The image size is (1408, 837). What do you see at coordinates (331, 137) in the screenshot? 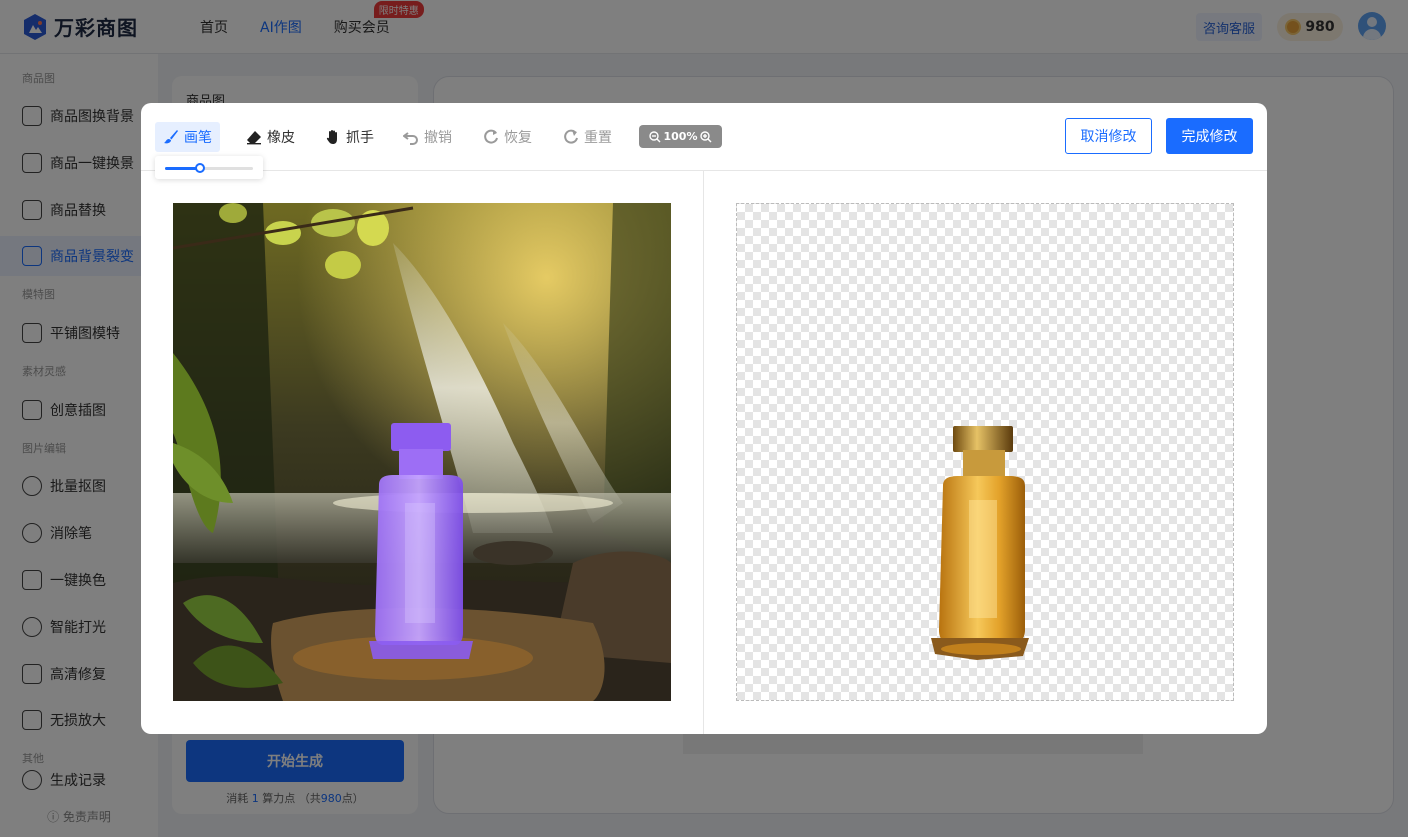
I see `hand-icon` at bounding box center [331, 137].